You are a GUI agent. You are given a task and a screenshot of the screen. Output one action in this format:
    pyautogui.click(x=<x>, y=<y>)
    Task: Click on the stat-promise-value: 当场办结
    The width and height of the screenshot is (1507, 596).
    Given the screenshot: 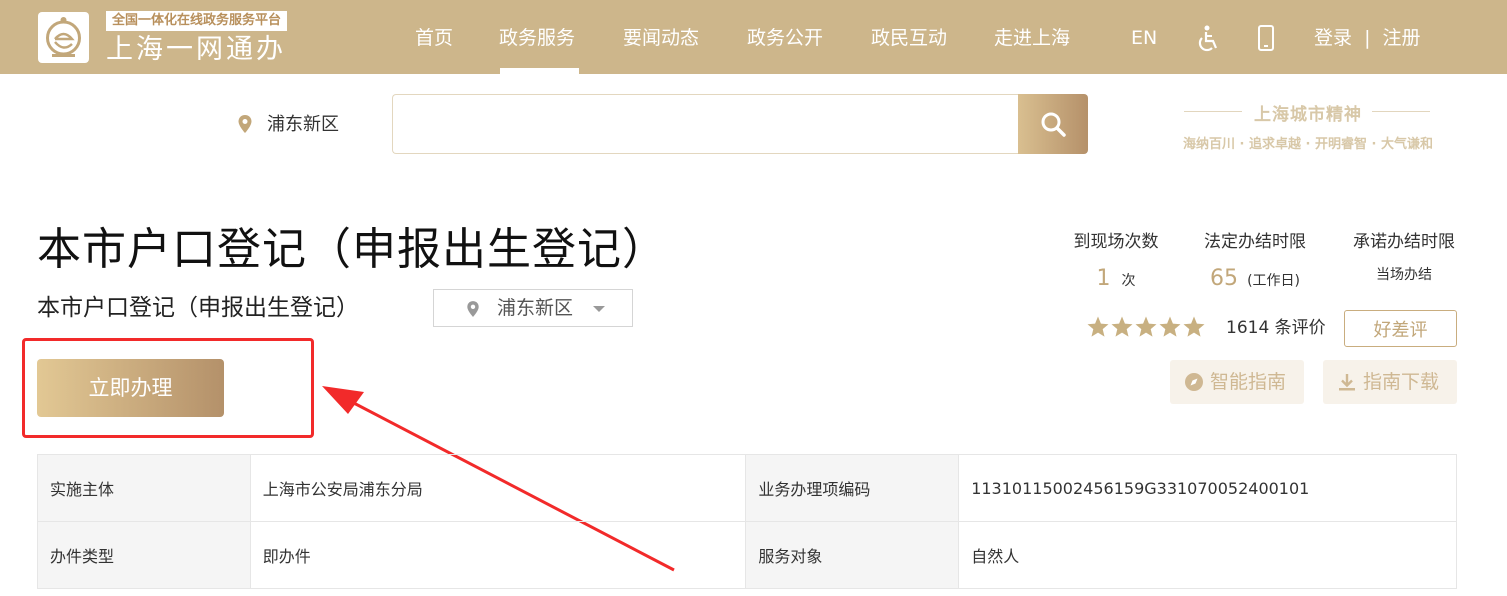 What is the action you would take?
    pyautogui.click(x=1404, y=275)
    